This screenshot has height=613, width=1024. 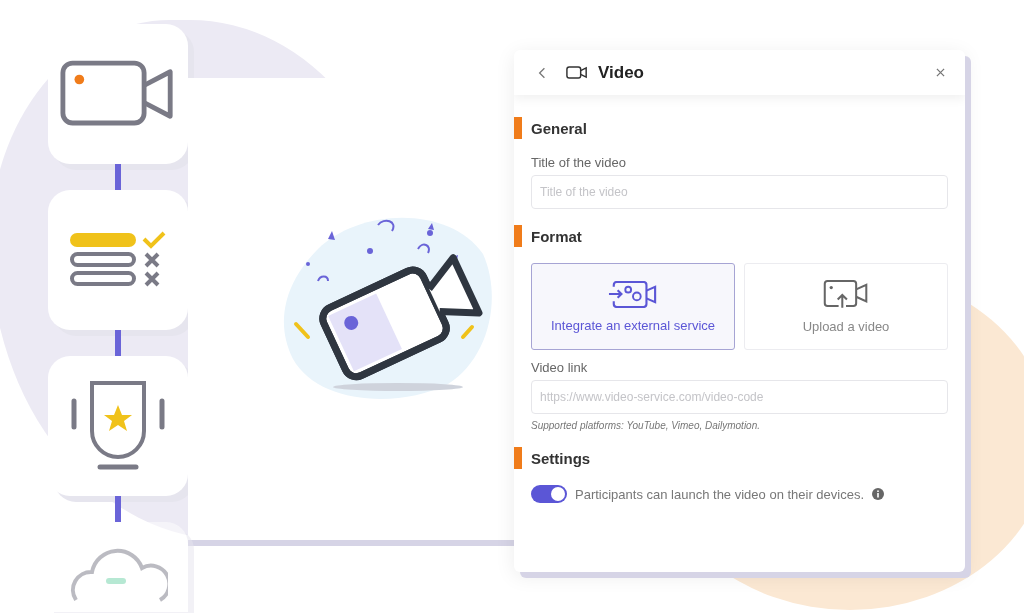 I want to click on camera-upload-icon, so click(x=846, y=294).